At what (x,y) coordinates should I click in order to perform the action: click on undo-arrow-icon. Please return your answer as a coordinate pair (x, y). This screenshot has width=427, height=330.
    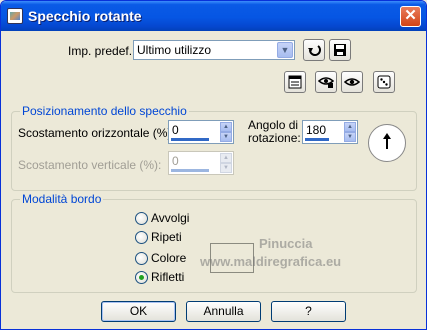
    Looking at the image, I should click on (314, 50).